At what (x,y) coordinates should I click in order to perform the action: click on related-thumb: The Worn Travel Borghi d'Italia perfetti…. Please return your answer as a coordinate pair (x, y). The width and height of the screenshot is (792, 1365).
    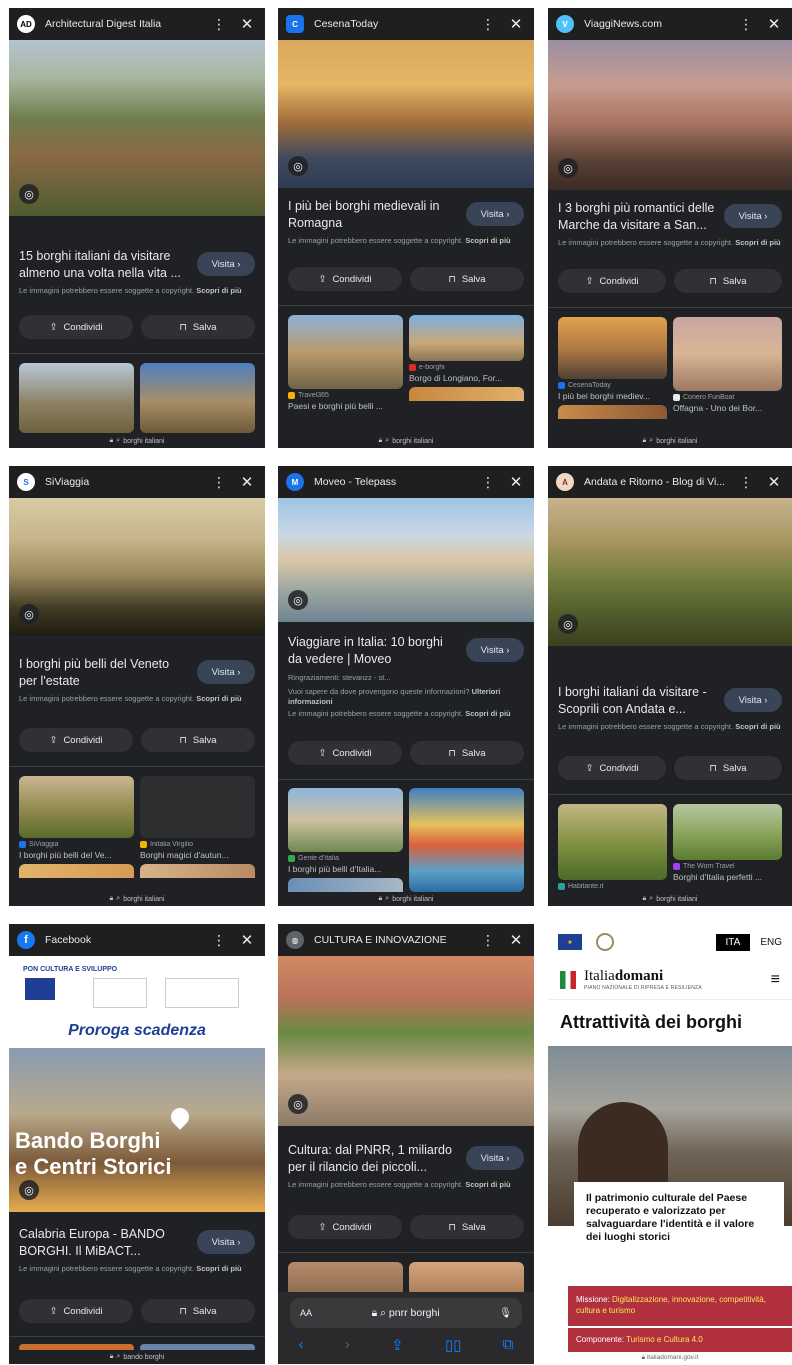
    Looking at the image, I should click on (727, 847).